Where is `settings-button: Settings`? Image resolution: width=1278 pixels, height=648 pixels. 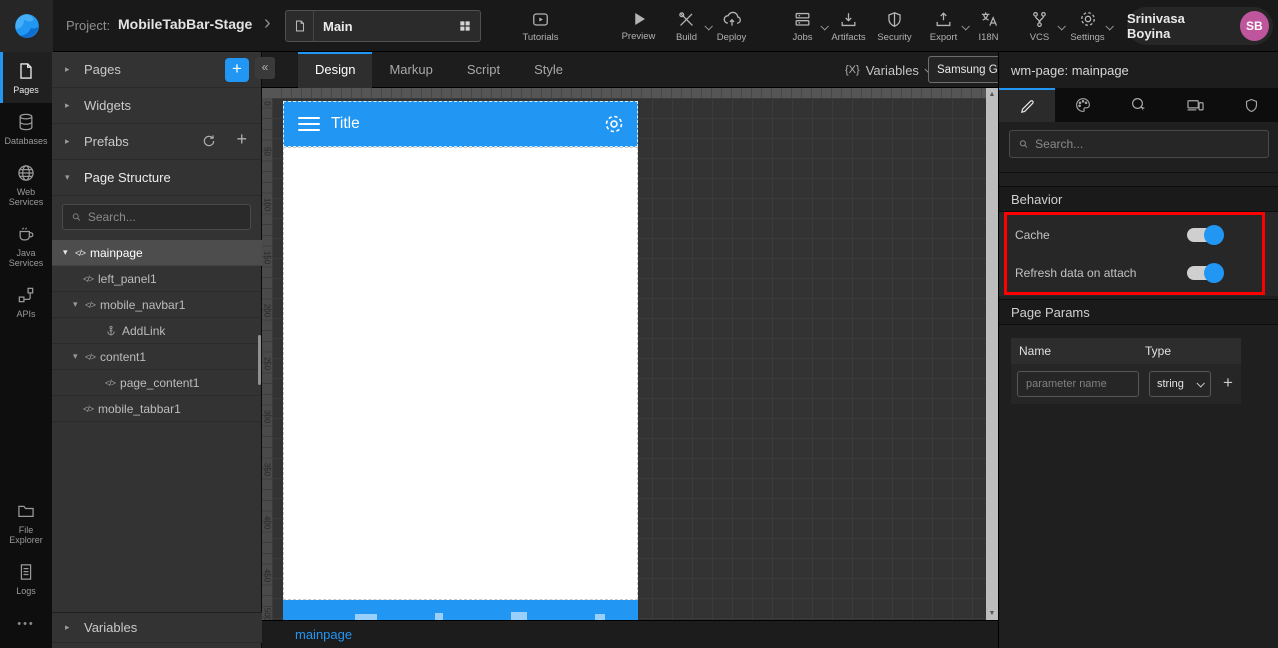 settings-button: Settings is located at coordinates (1089, 26).